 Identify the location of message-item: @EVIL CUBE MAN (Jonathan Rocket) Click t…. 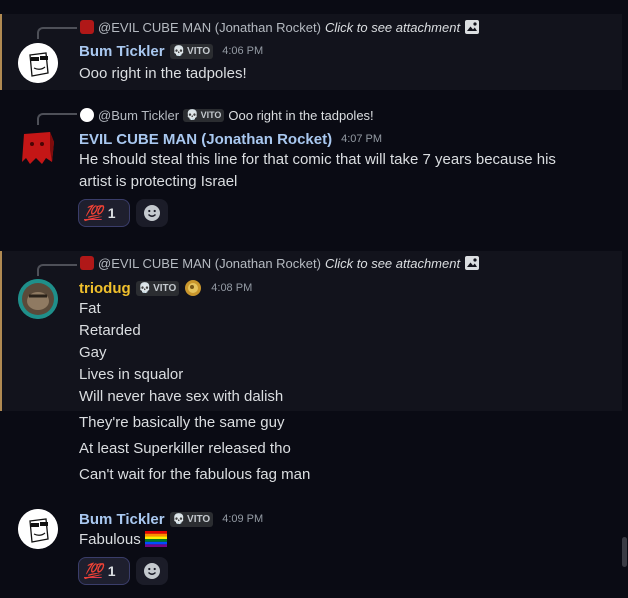
(311, 52).